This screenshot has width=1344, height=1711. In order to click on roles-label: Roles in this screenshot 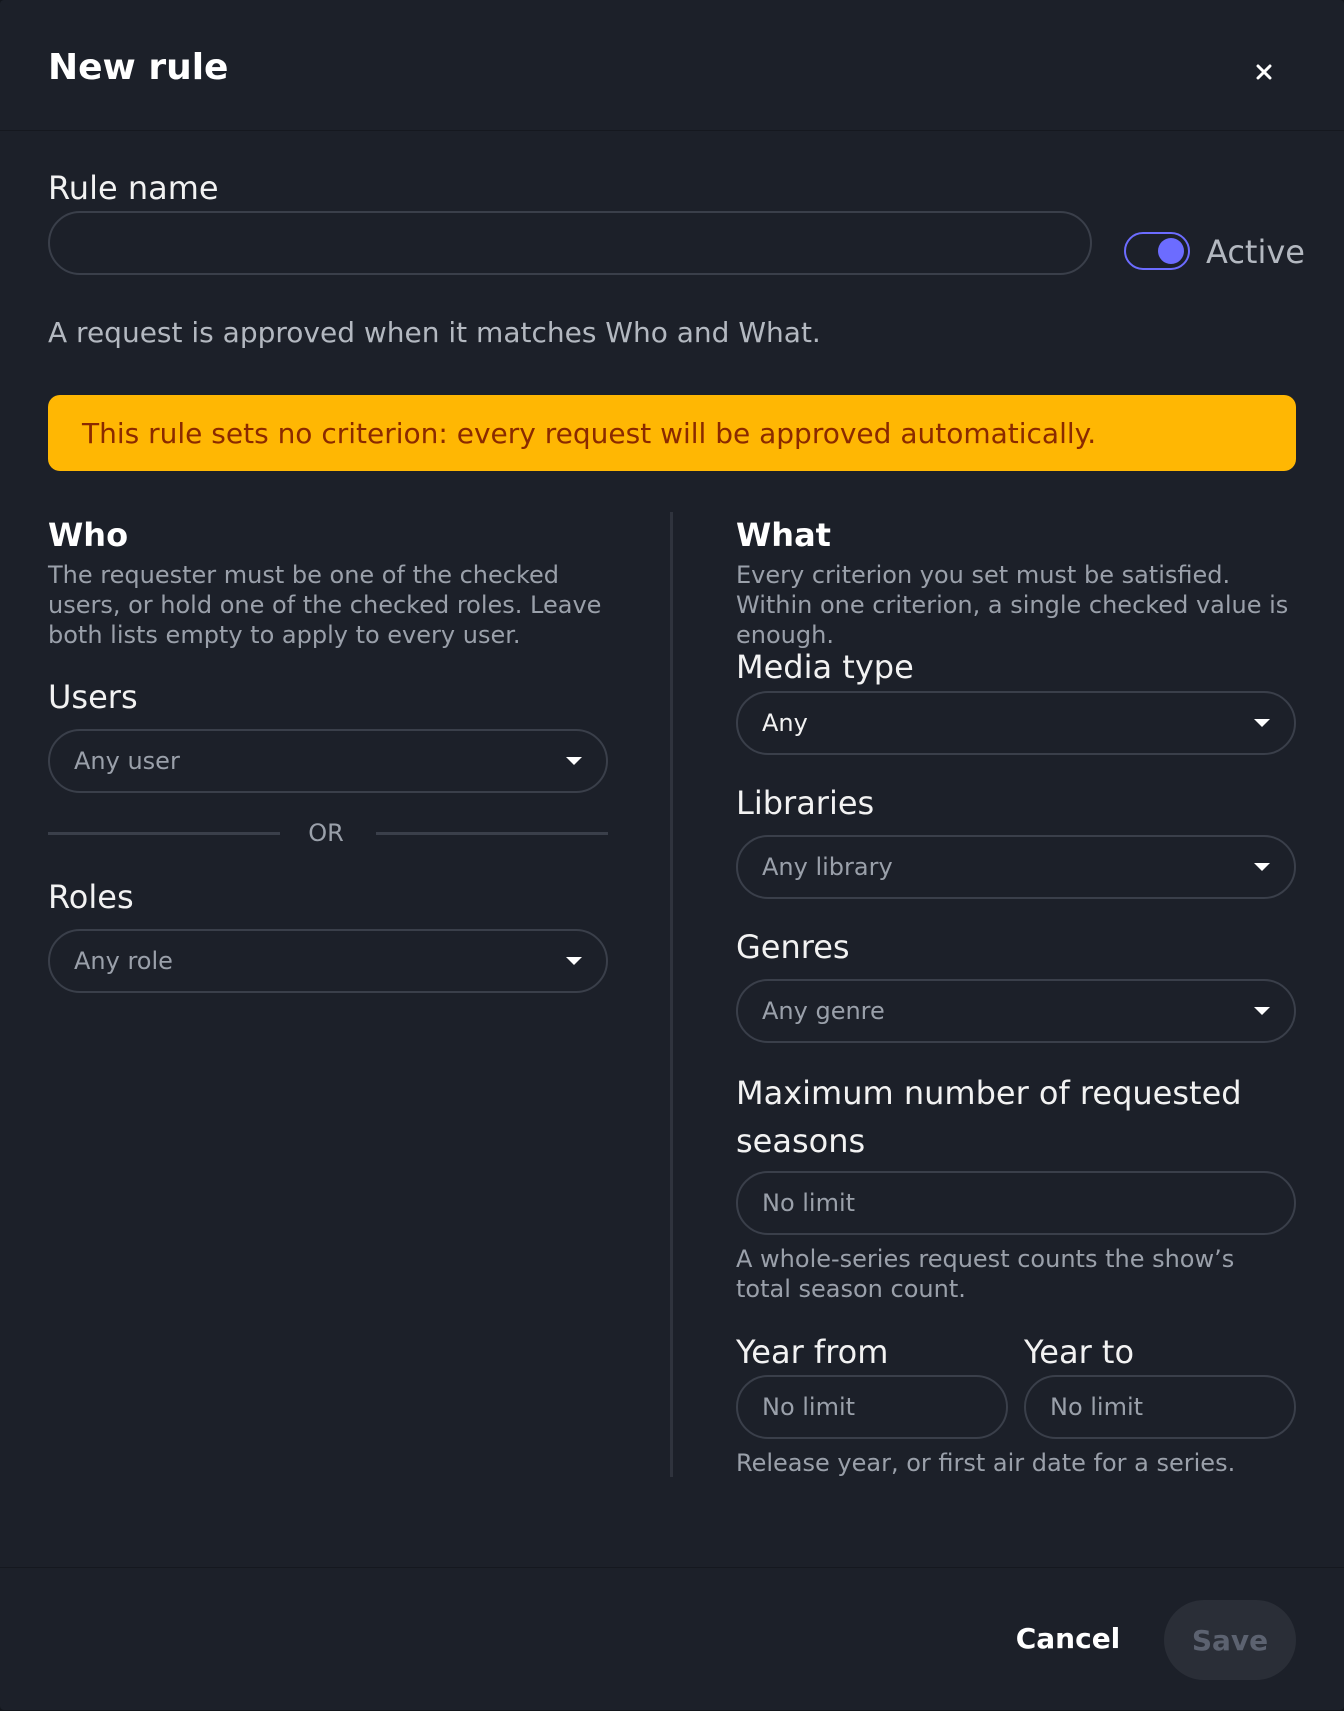, I will do `click(91, 897)`.